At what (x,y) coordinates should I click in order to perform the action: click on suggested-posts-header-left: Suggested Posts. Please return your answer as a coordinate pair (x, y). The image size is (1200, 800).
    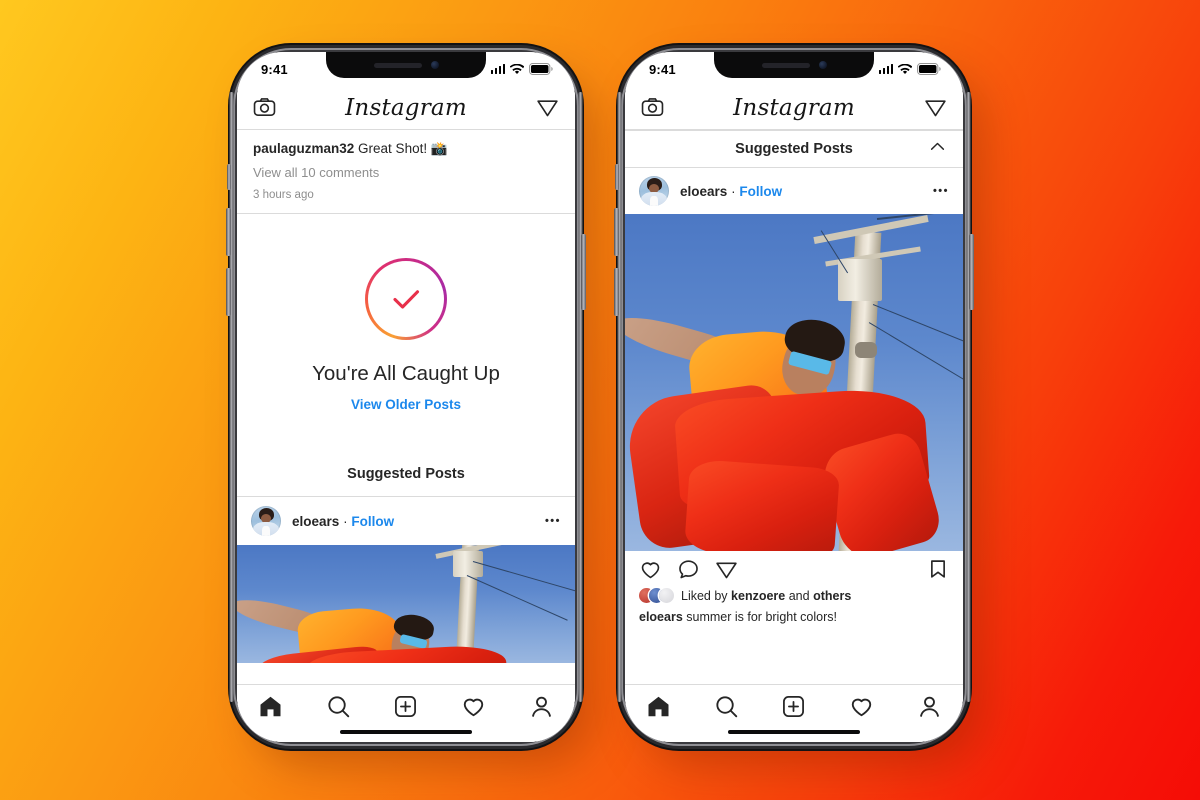
    Looking at the image, I should click on (406, 467).